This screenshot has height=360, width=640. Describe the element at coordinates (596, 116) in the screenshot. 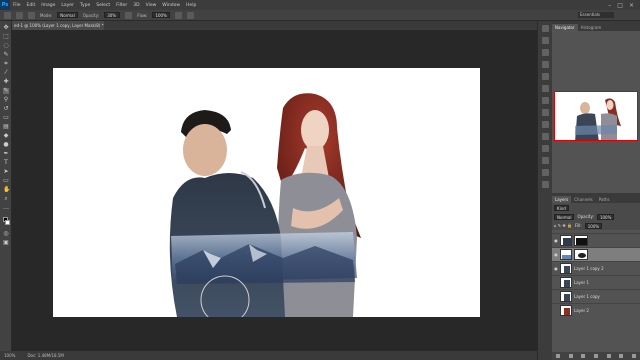

I see `navigator-preview` at that location.